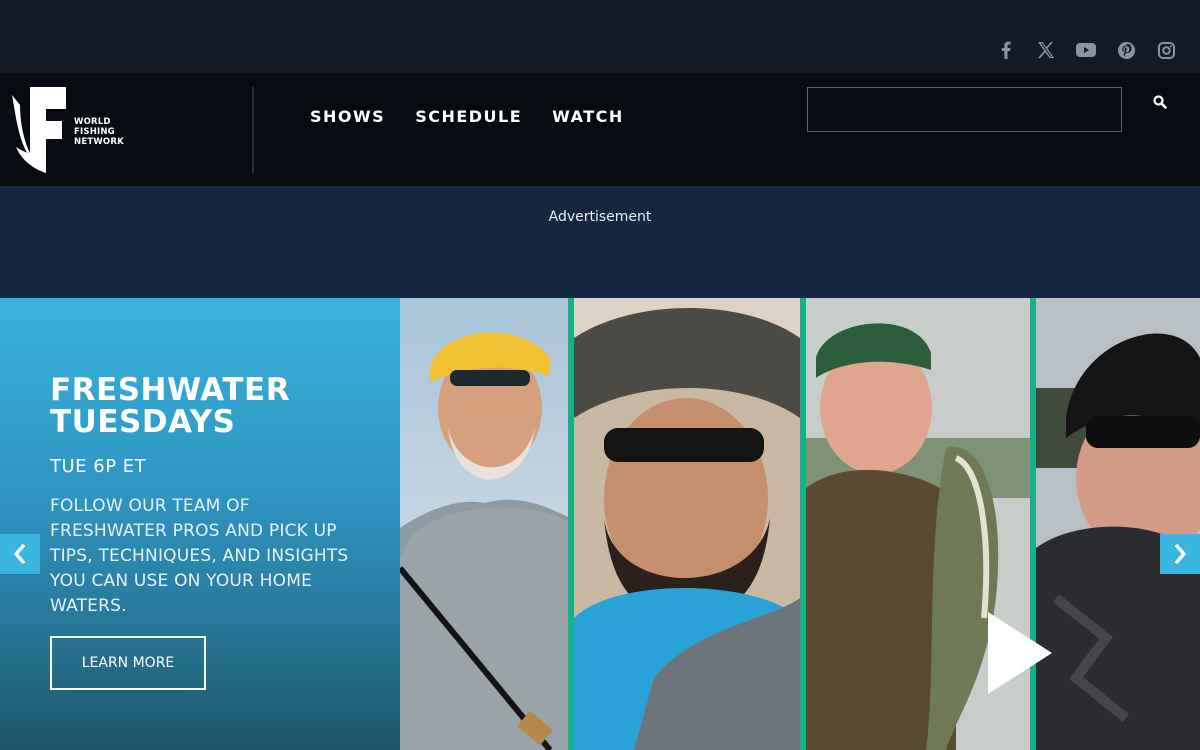 This screenshot has width=1200, height=750. What do you see at coordinates (1166, 50) in the screenshot?
I see `instagram-icon` at bounding box center [1166, 50].